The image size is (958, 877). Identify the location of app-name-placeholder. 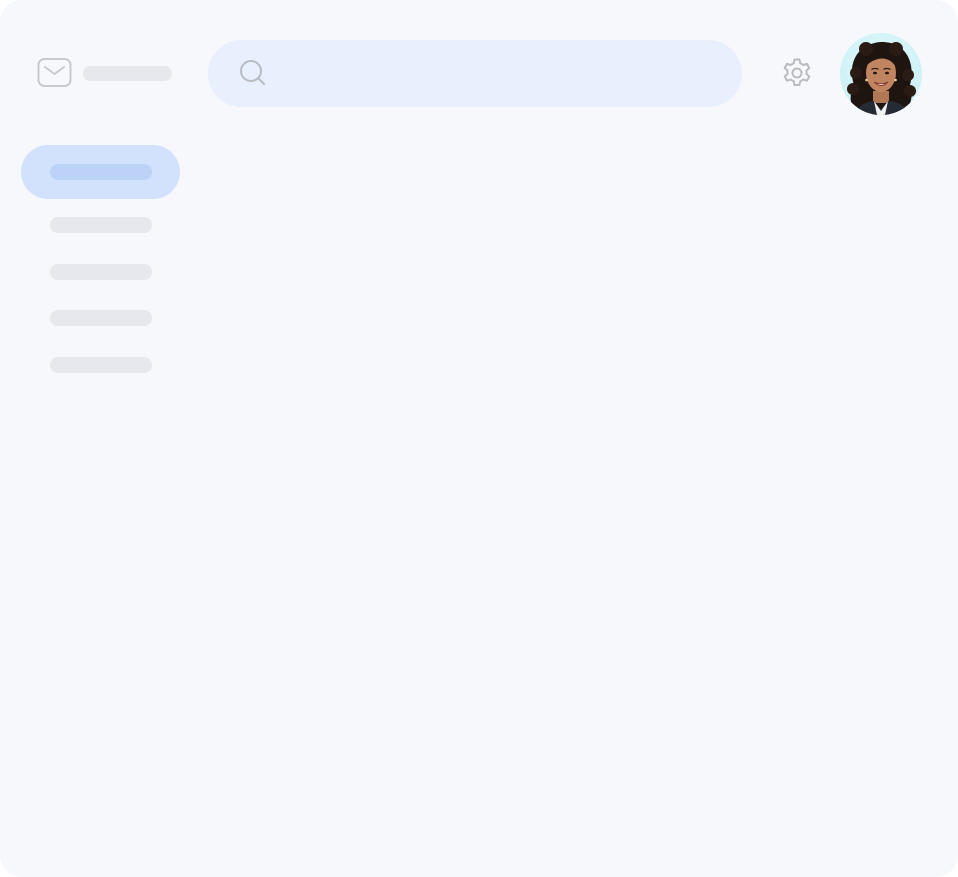
(127, 73).